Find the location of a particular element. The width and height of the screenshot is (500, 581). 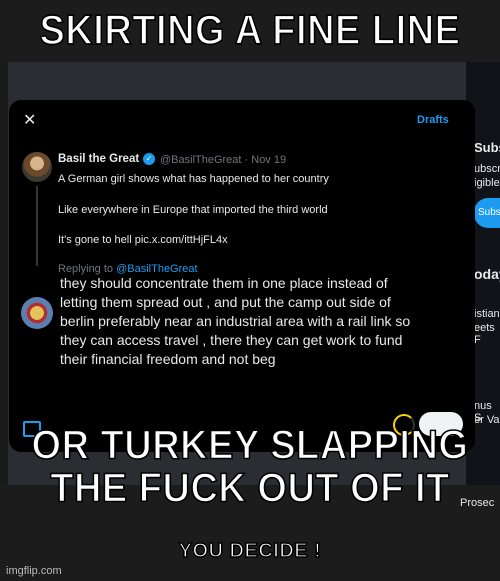

drafts-button: Drafts is located at coordinates (433, 120).